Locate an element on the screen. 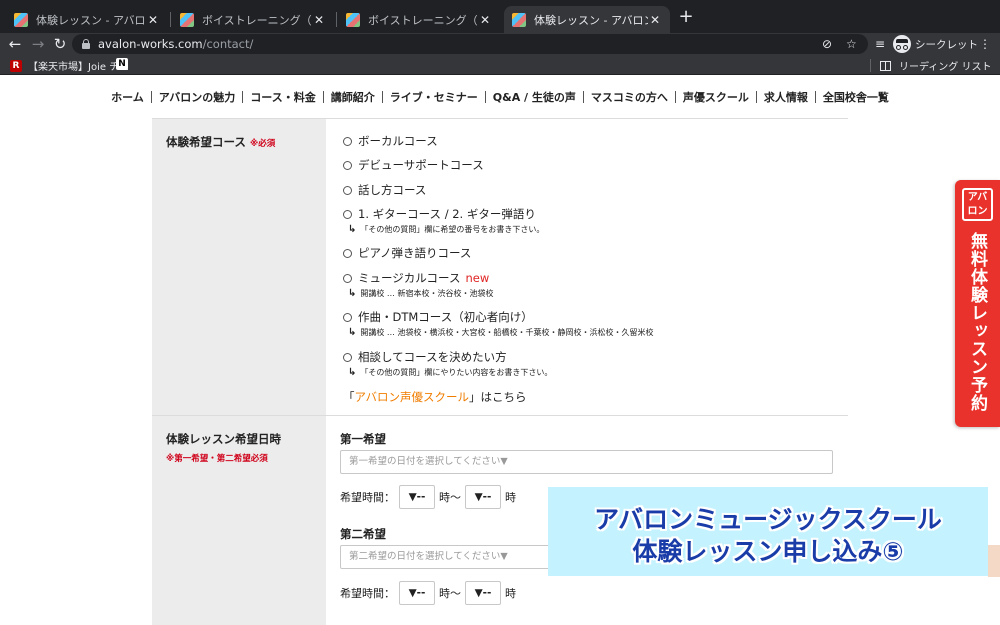  browser-tab-2: ボイストレーニング（ボイトレ）の ✕ is located at coordinates (253, 19).